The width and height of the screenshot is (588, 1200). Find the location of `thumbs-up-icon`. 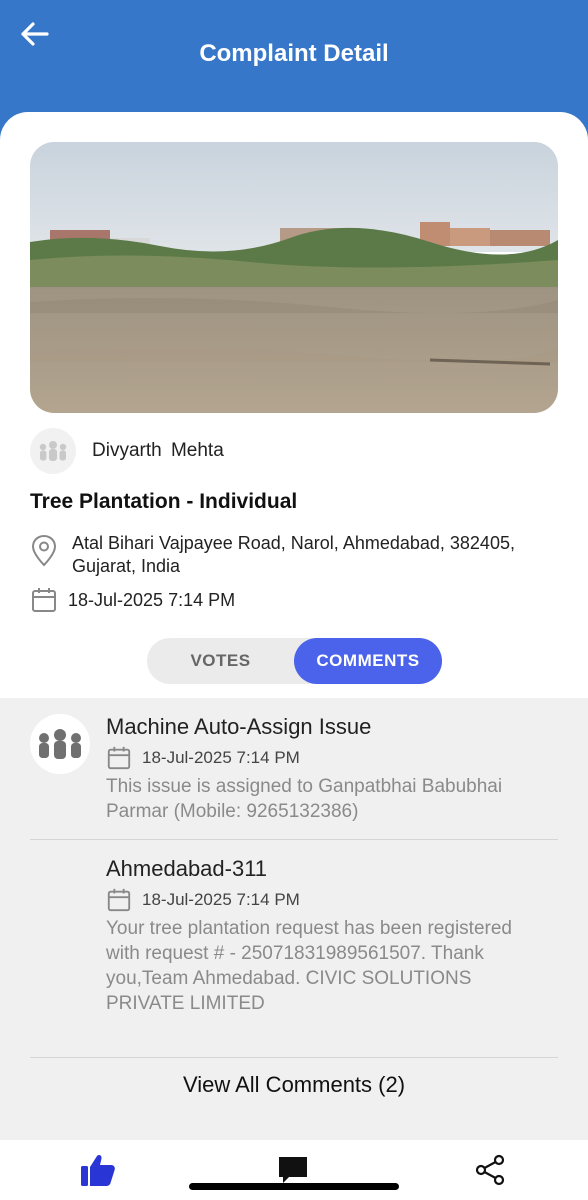

thumbs-up-icon is located at coordinates (98, 1170).